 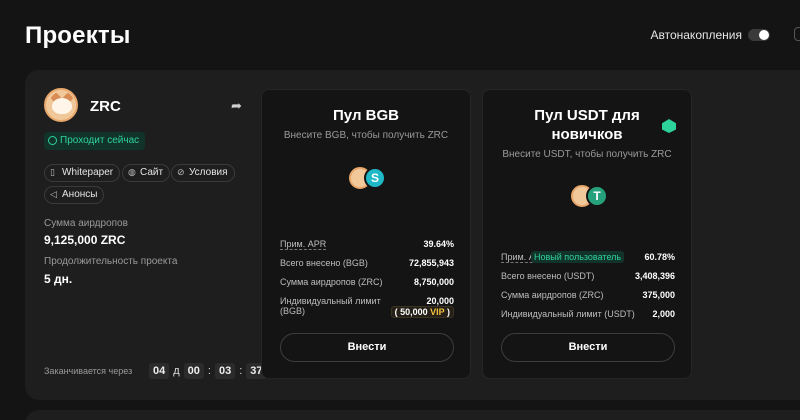 What do you see at coordinates (132, 172) in the screenshot?
I see `globe-icon: ◍` at bounding box center [132, 172].